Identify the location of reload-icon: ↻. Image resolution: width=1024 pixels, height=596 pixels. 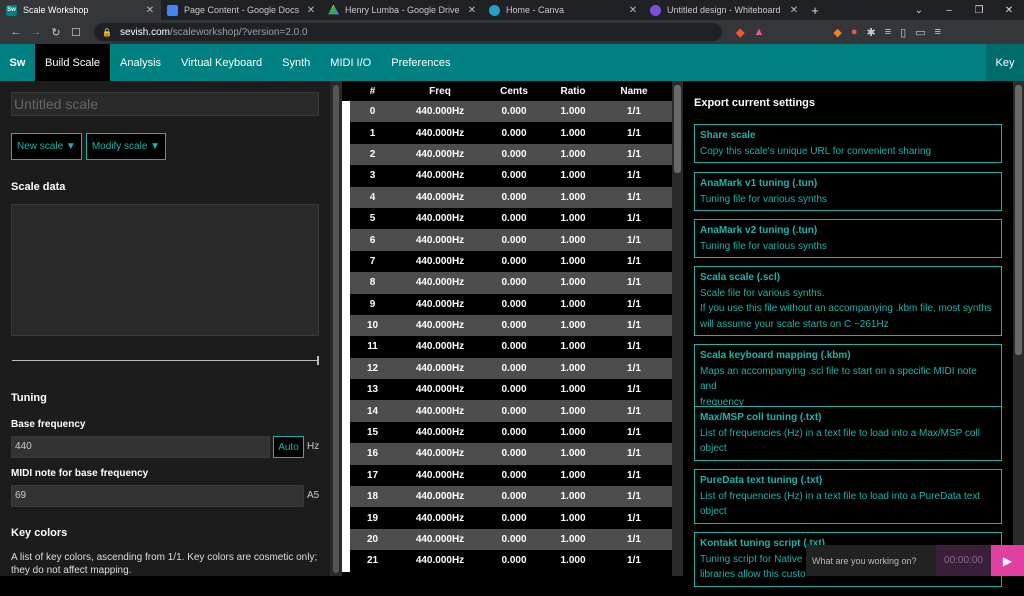
(56, 32).